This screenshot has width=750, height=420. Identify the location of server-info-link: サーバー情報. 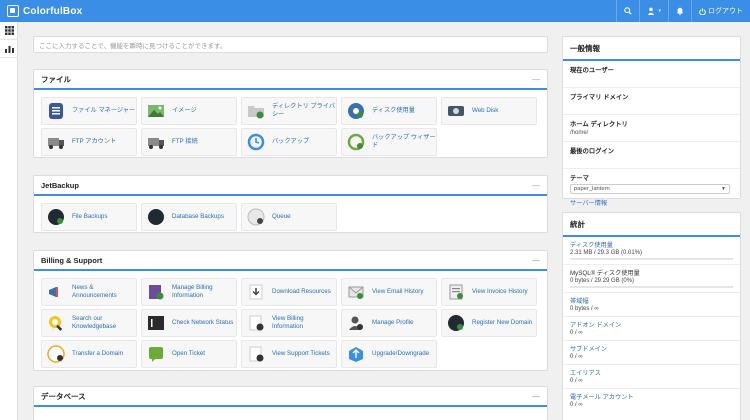
(588, 203).